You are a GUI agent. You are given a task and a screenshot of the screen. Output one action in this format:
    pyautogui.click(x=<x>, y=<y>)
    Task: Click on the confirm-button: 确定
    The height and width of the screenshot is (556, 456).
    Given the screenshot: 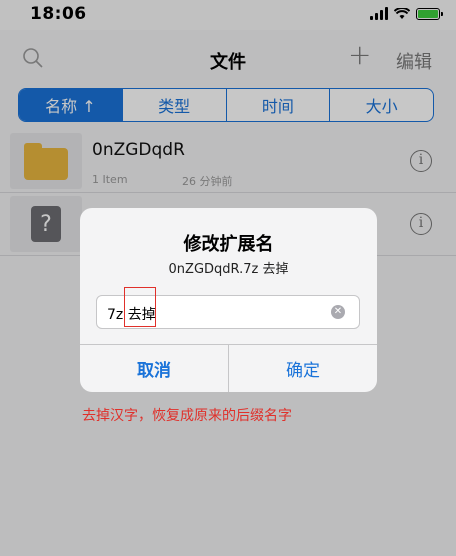 What is the action you would take?
    pyautogui.click(x=303, y=368)
    